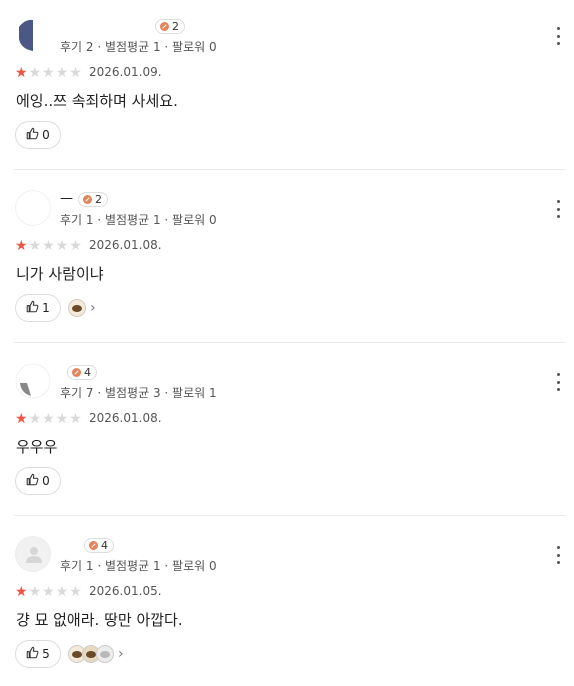 The height and width of the screenshot is (686, 574). Describe the element at coordinates (46, 308) in the screenshot. I see `like-count: 1` at that location.